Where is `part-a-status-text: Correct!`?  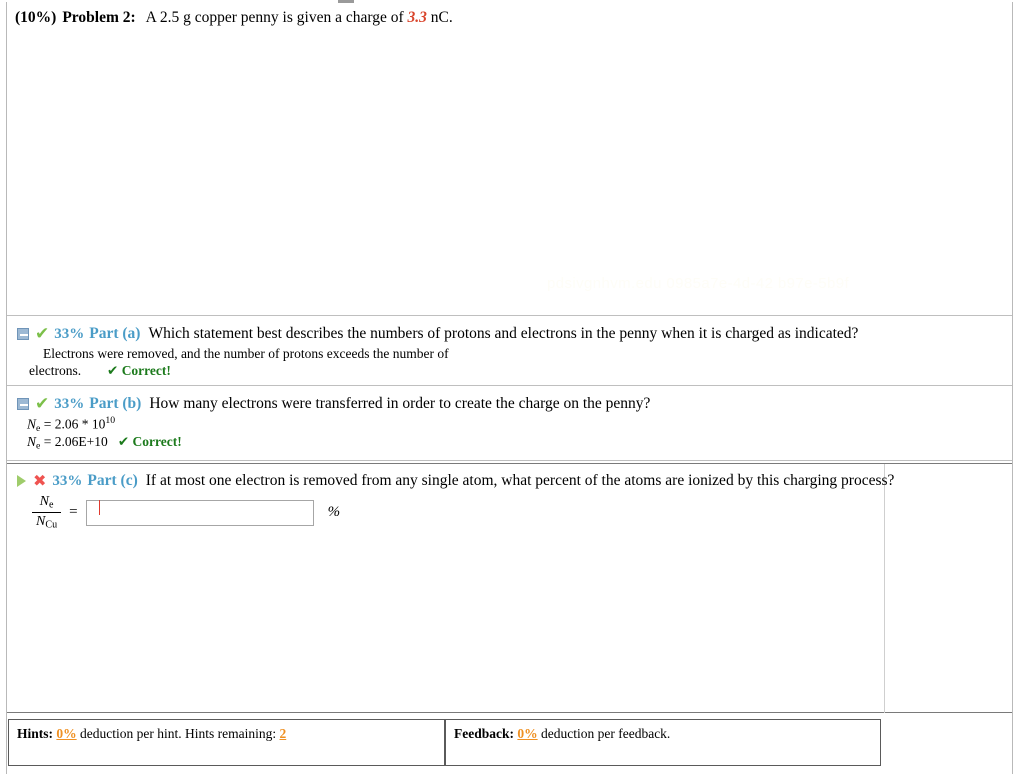 part-a-status-text: Correct! is located at coordinates (146, 370).